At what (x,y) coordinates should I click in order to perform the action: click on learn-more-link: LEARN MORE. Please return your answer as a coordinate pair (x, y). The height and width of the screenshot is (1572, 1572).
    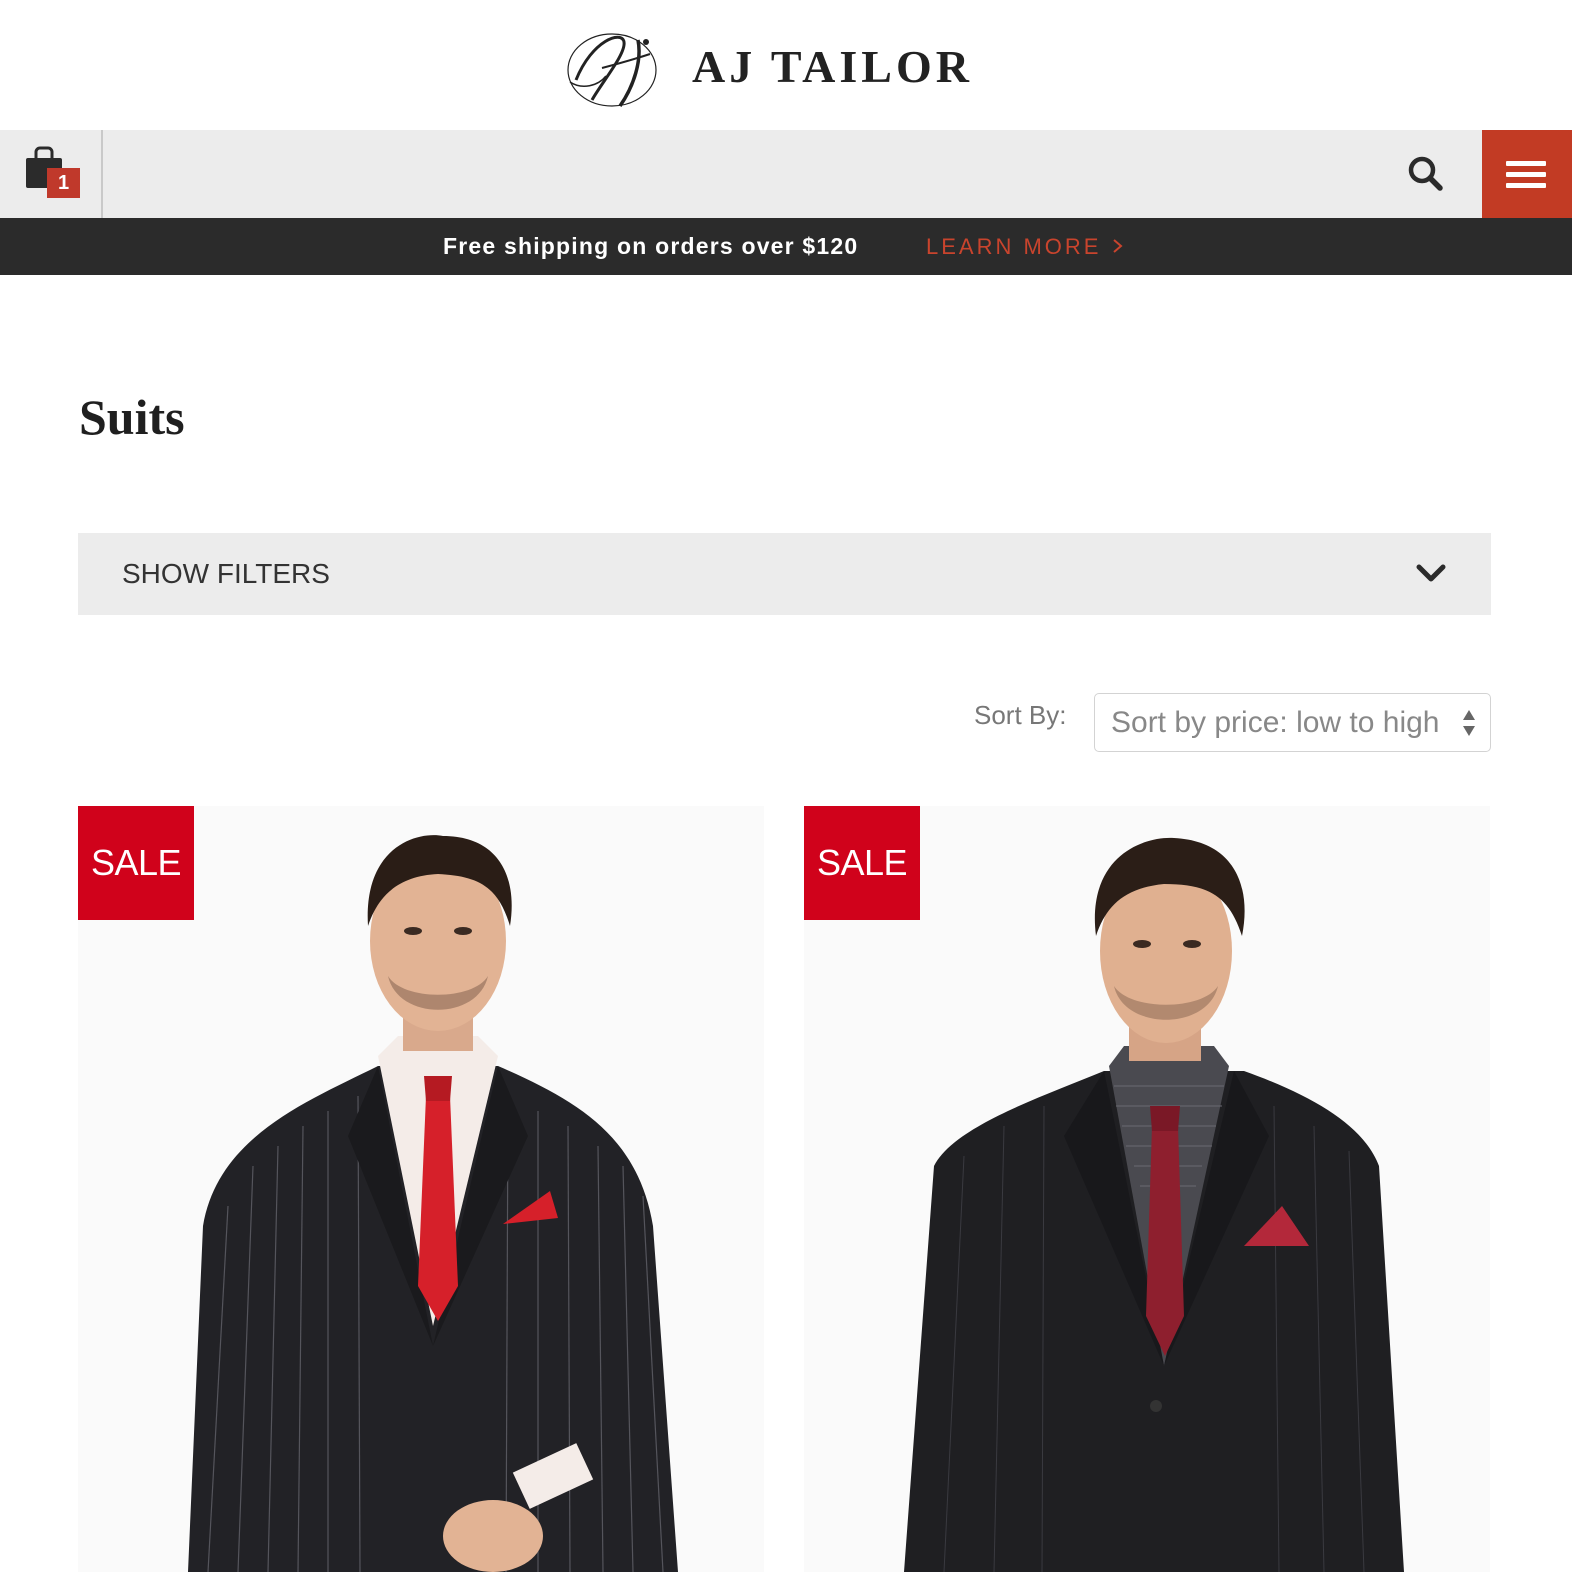
    Looking at the image, I should click on (1013, 246).